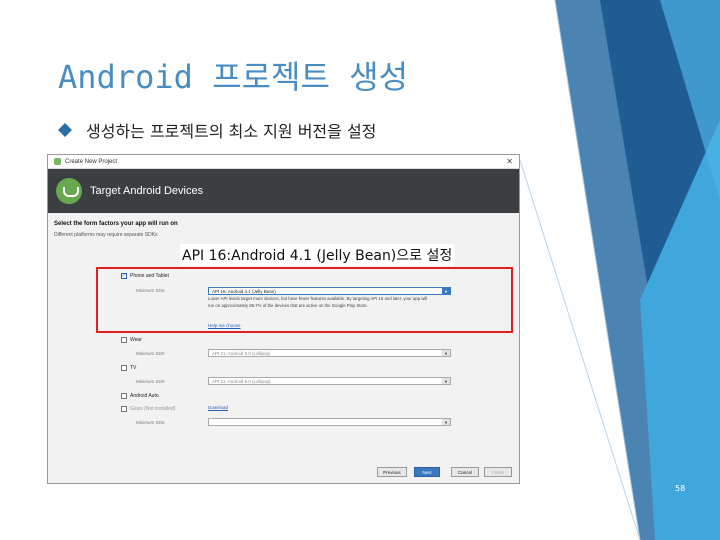  I want to click on diamond-bullet-icon, so click(65, 130).